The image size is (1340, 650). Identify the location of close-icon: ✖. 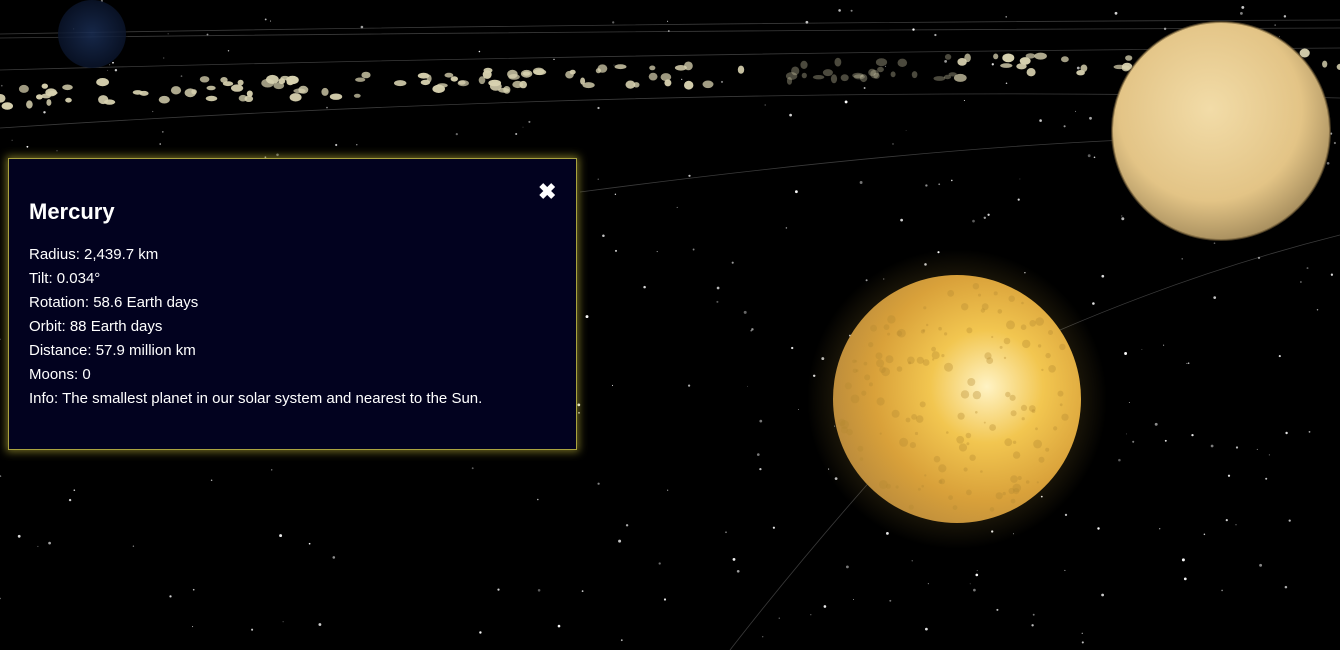
(547, 192).